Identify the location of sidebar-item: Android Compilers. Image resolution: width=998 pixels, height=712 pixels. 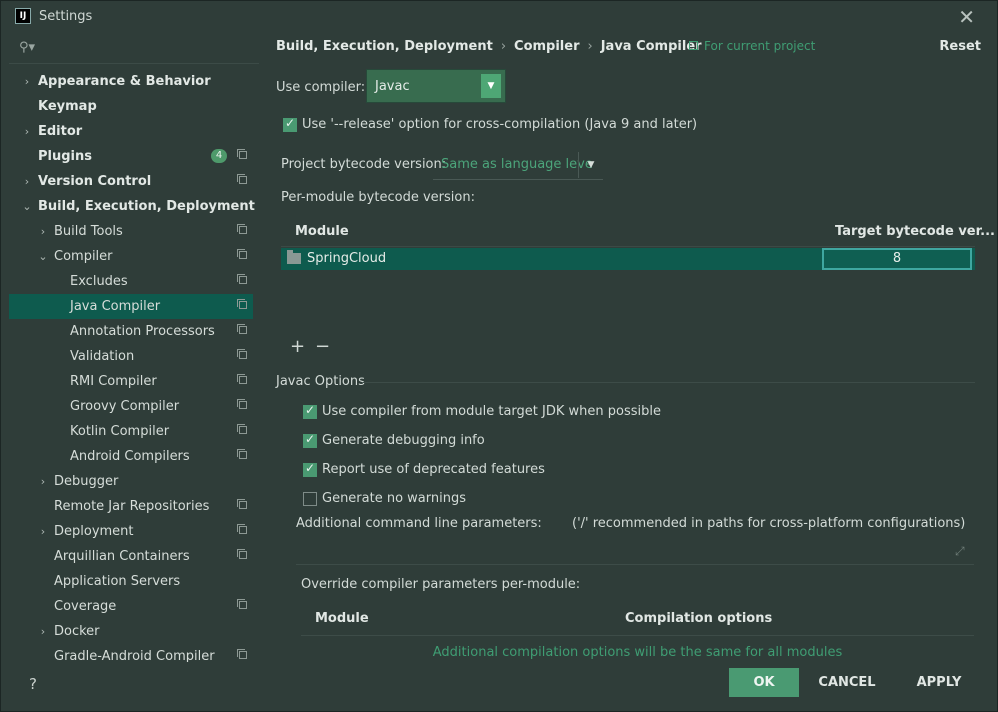
(131, 456).